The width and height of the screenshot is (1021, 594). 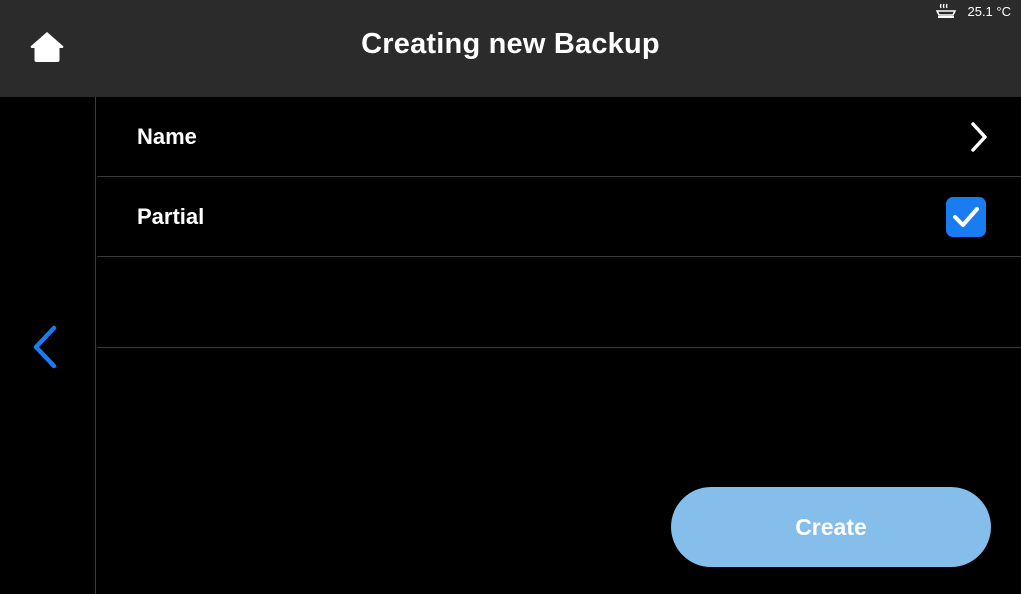 What do you see at coordinates (989, 11) in the screenshot?
I see `temperature-readout: 25.1 °C` at bounding box center [989, 11].